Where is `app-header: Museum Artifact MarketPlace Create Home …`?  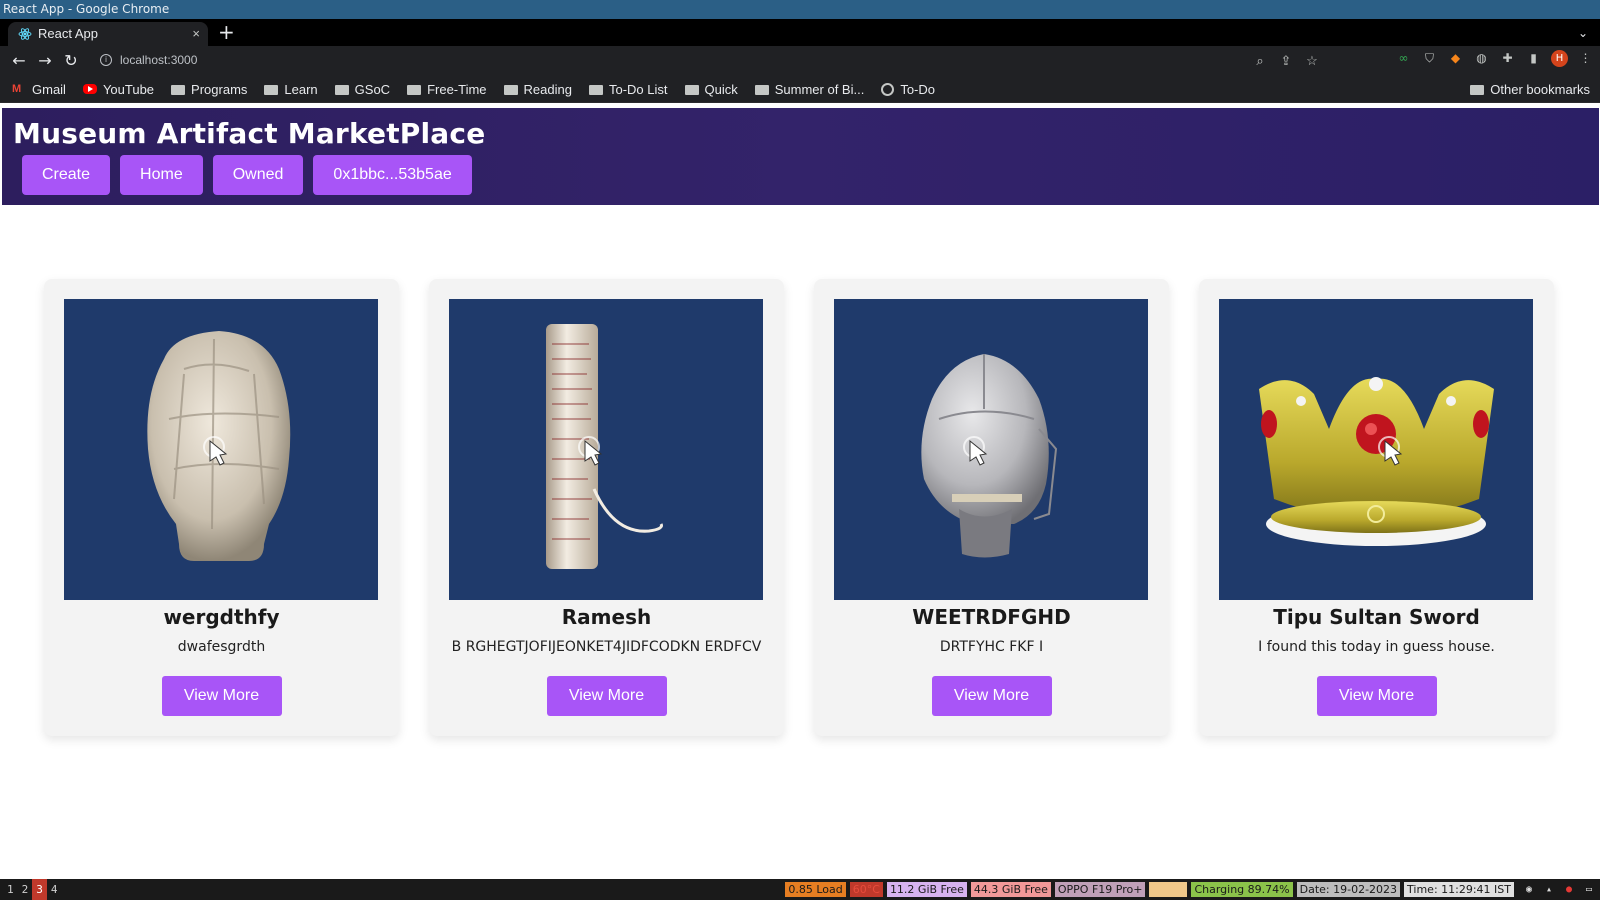 app-header: Museum Artifact MarketPlace Create Home … is located at coordinates (800, 156).